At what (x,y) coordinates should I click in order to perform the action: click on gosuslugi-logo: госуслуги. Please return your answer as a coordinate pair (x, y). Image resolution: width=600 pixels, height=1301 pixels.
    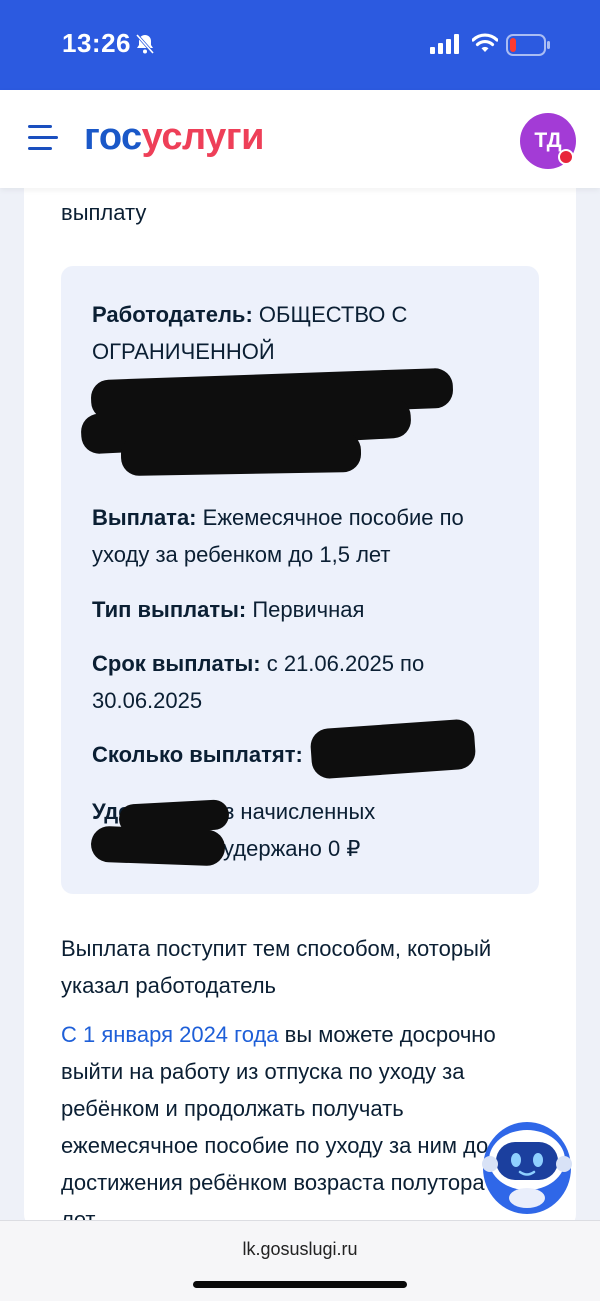
    Looking at the image, I should click on (174, 137).